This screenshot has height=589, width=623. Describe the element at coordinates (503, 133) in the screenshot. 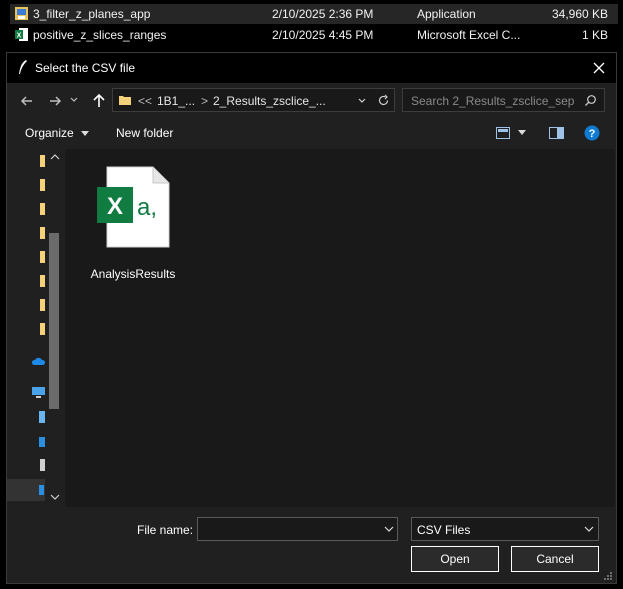

I see `view-options-icon` at that location.